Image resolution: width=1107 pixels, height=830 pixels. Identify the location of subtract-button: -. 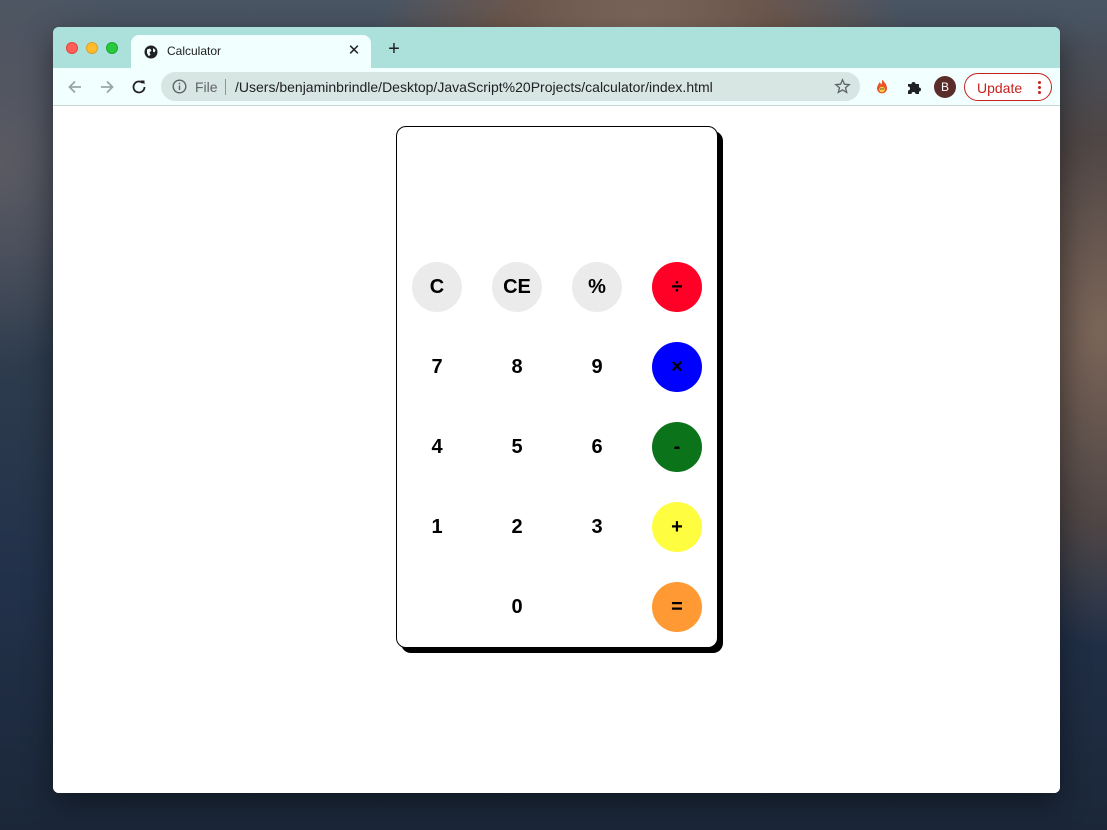
(677, 447).